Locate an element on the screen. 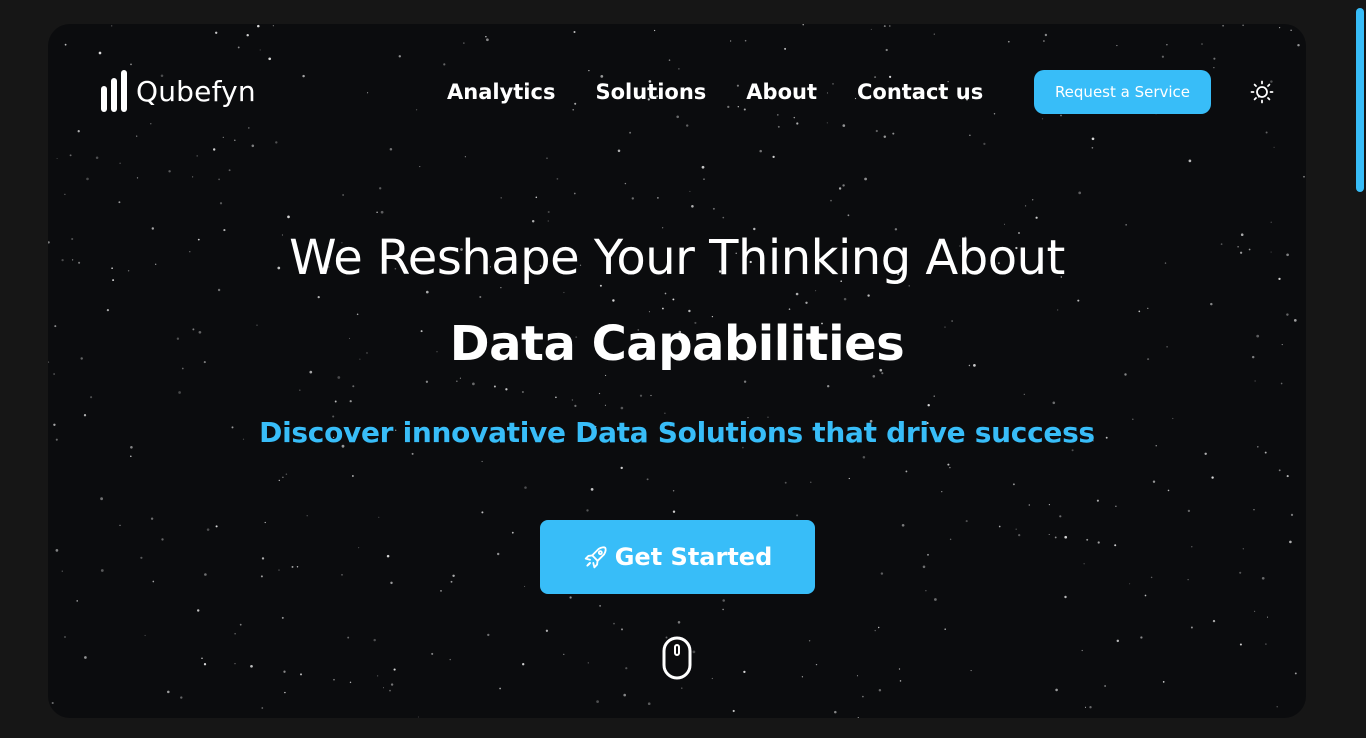  nav-item-analytics: Analytics is located at coordinates (501, 92).